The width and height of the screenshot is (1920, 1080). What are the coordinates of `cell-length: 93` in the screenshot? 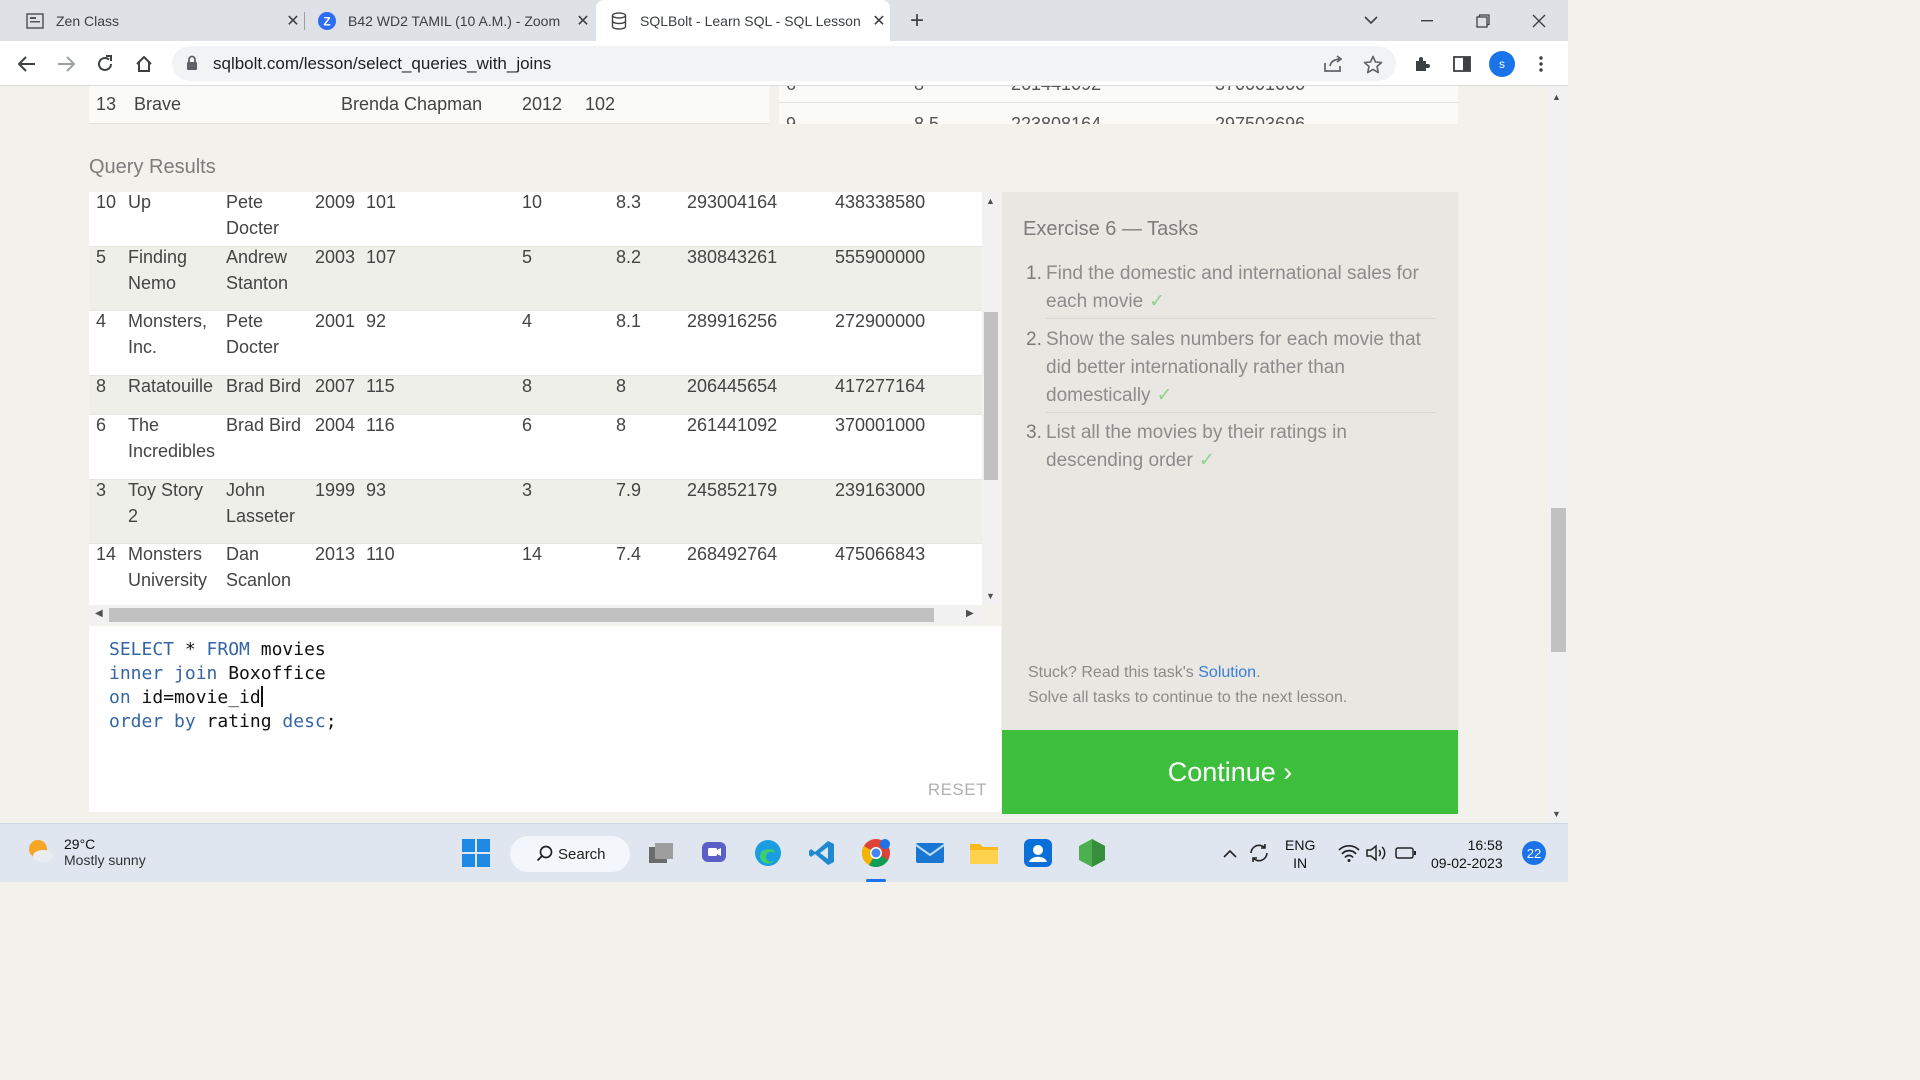 It's located at (376, 490).